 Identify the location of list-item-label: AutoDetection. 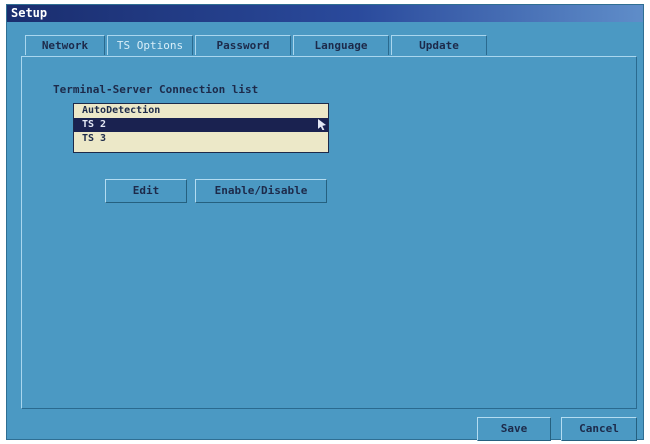
(121, 110).